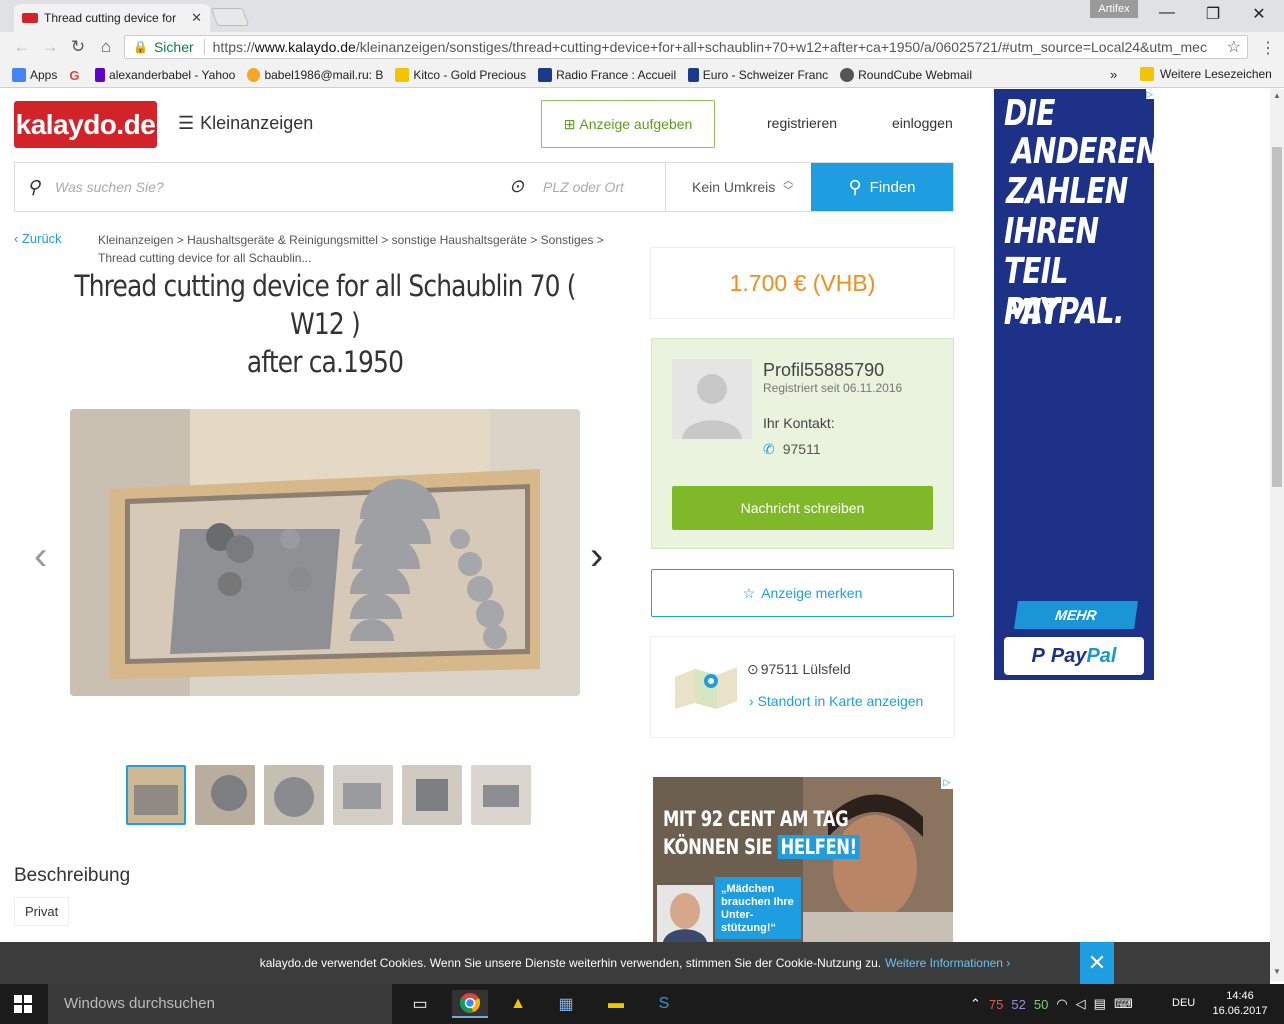 This screenshot has height=1024, width=1284. Describe the element at coordinates (470, 1004) in the screenshot. I see `chrome-icon` at that location.